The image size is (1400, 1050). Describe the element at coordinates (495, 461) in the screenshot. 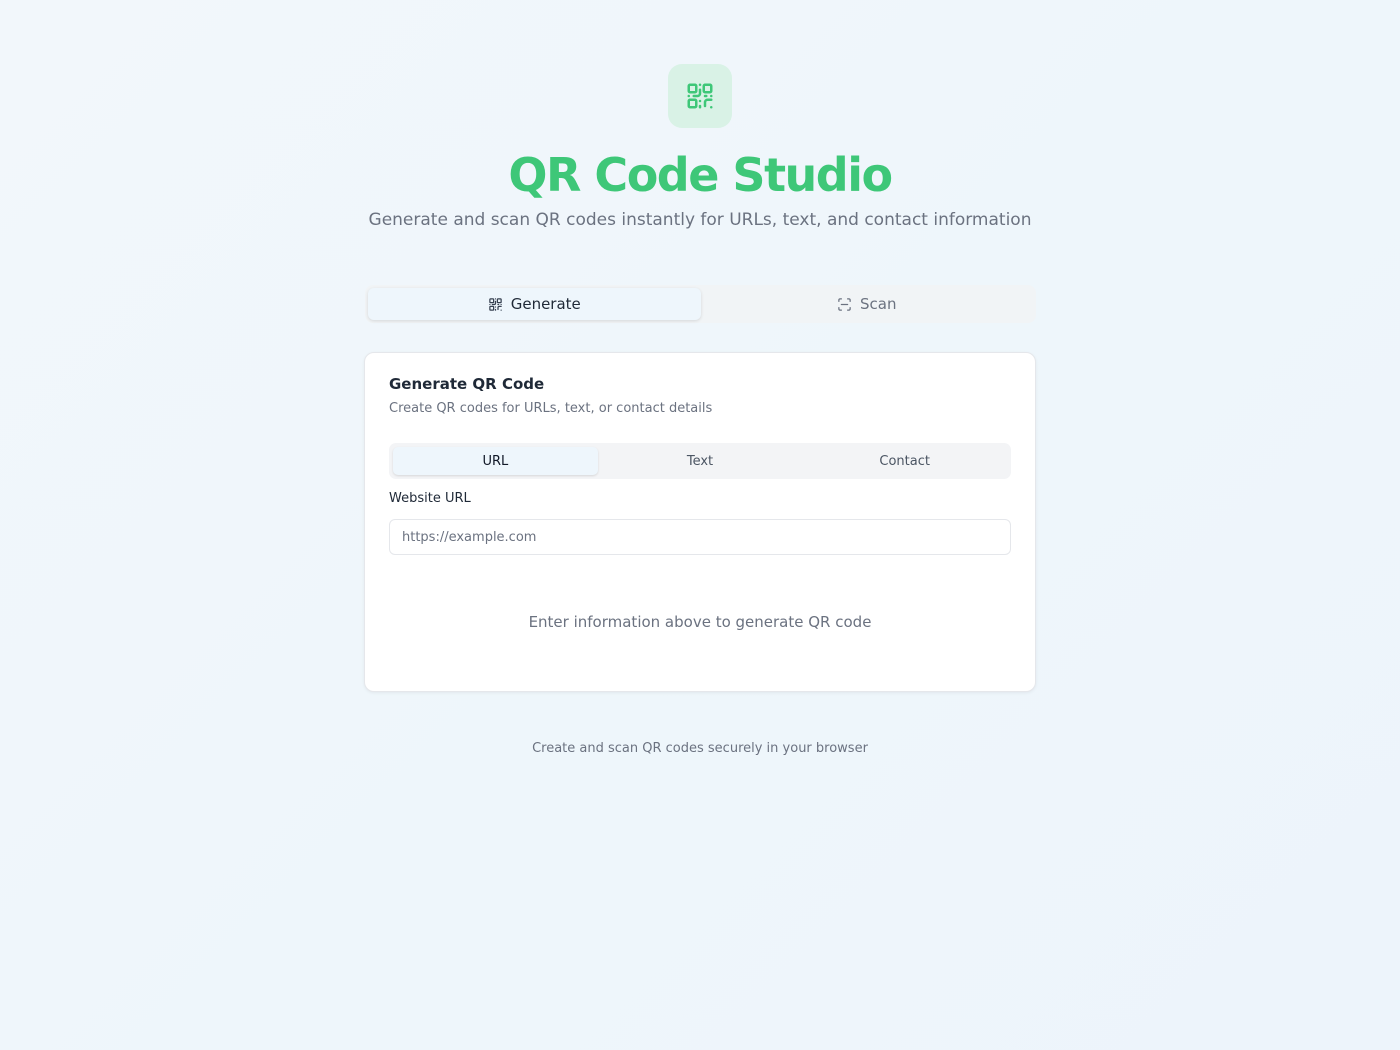

I see `tab-url: URL` at that location.